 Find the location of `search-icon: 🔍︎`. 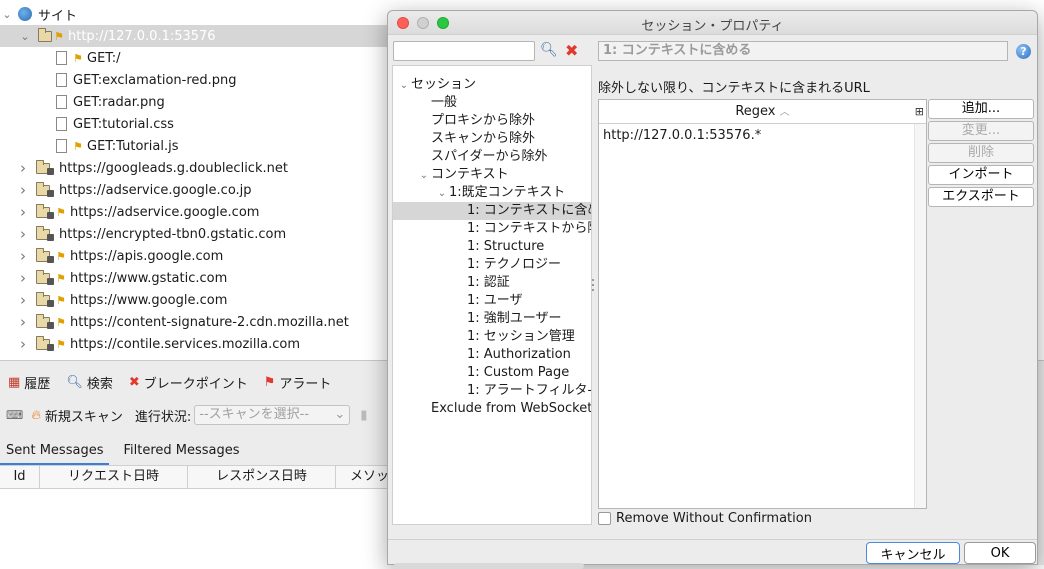

search-icon: 🔍︎ is located at coordinates (549, 50).